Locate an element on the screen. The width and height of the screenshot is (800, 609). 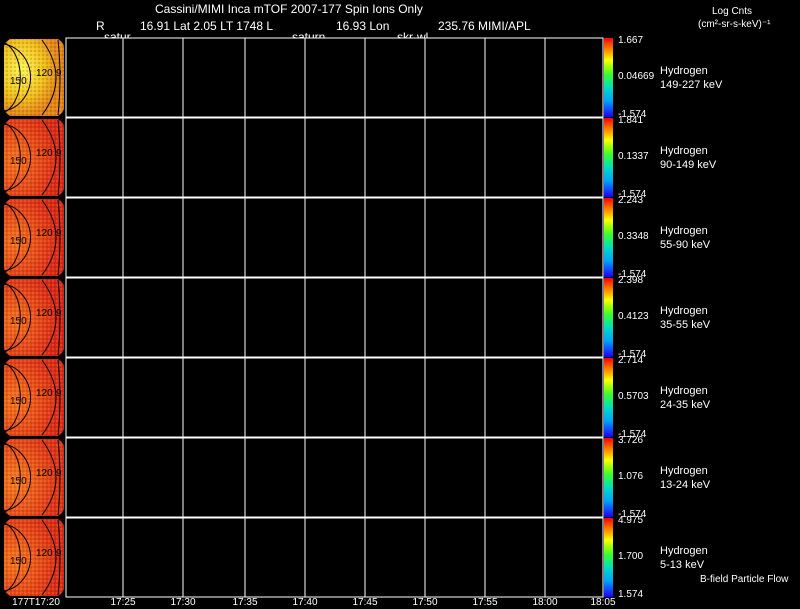
energy-label: 55-90 keV is located at coordinates (685, 245).